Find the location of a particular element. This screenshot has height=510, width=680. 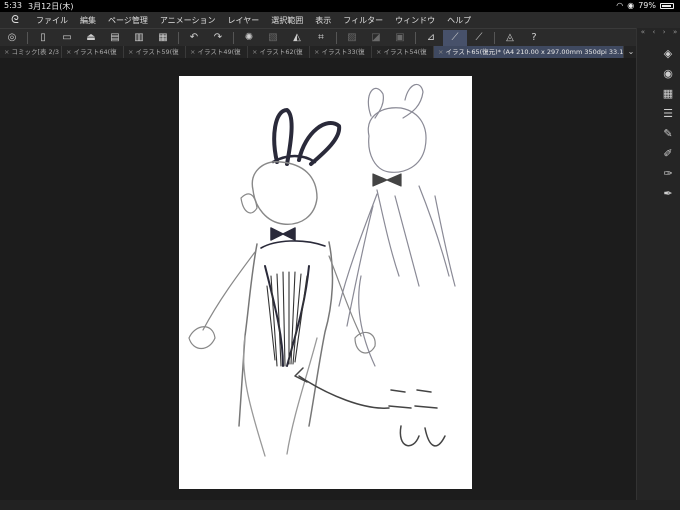

crop-icon: ⌗ is located at coordinates (321, 38).